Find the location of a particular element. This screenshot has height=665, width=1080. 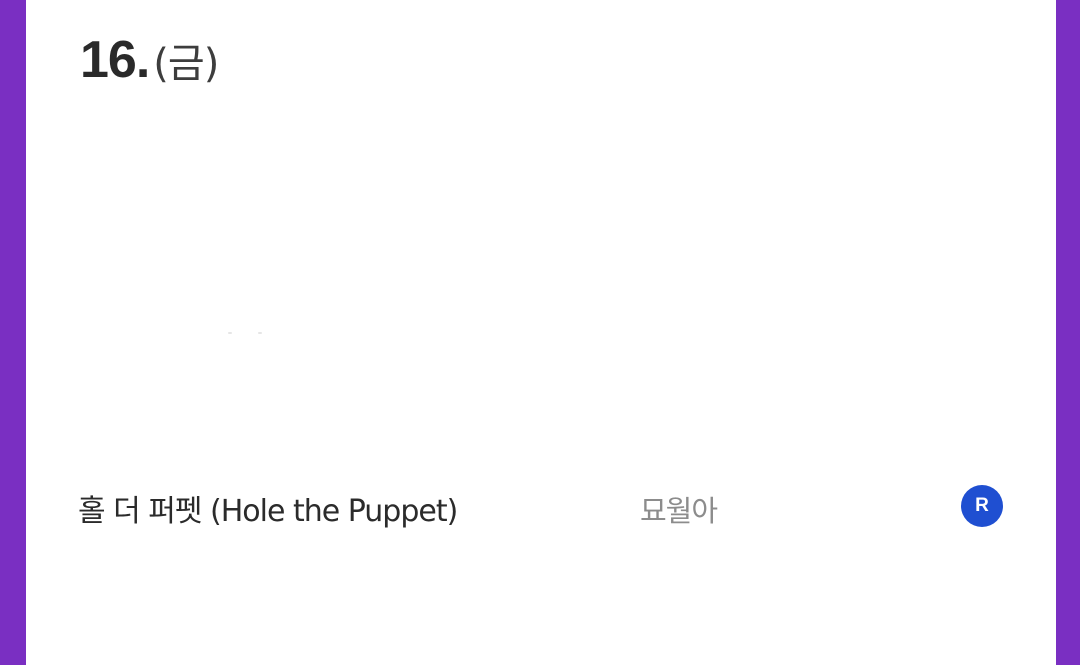

date-day: 16. is located at coordinates (115, 60).